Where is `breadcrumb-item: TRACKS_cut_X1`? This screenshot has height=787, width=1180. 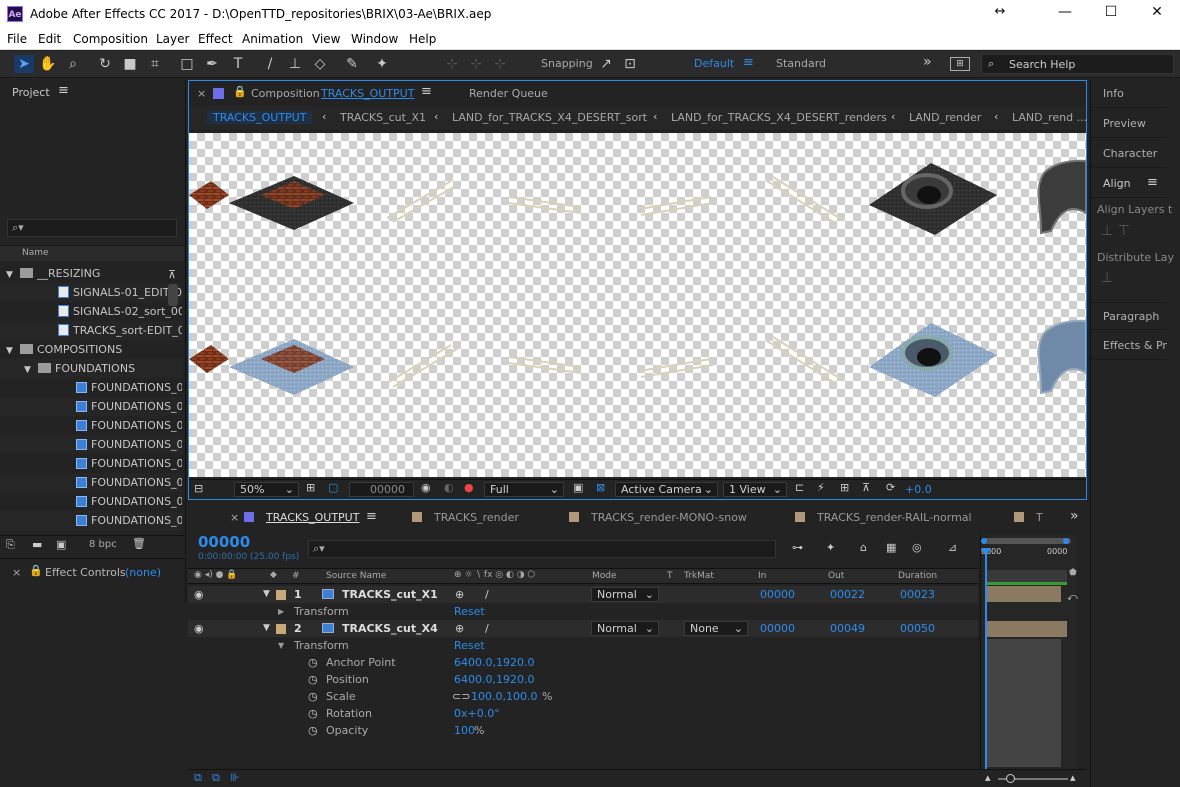
breadcrumb-item: TRACKS_cut_X1 is located at coordinates (383, 117).